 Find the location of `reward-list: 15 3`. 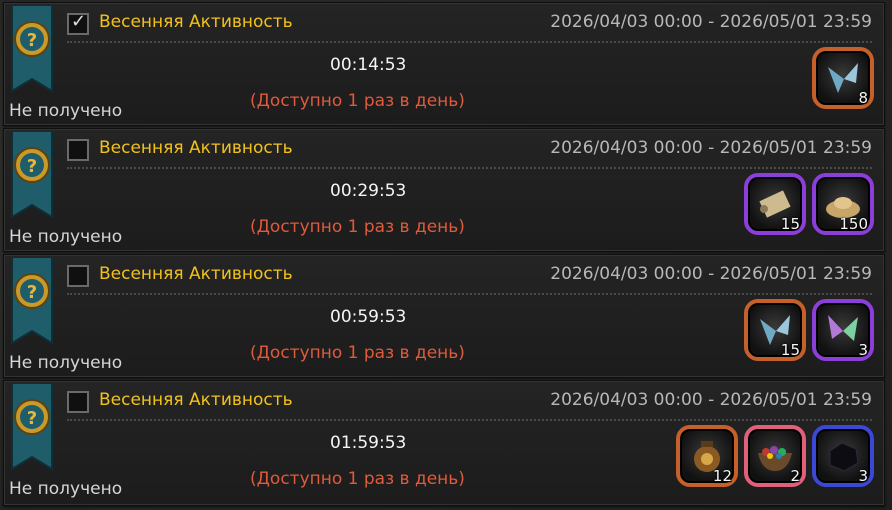

reward-list: 15 3 is located at coordinates (809, 333).